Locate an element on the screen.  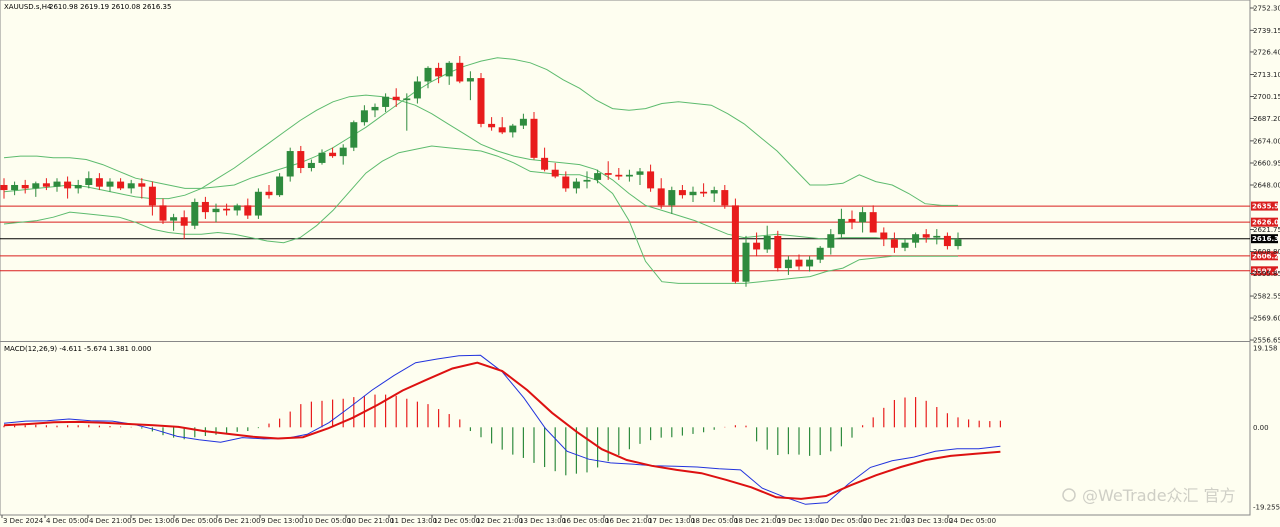
price-tick-label: 2582.55 is located at coordinates (1266, 297).